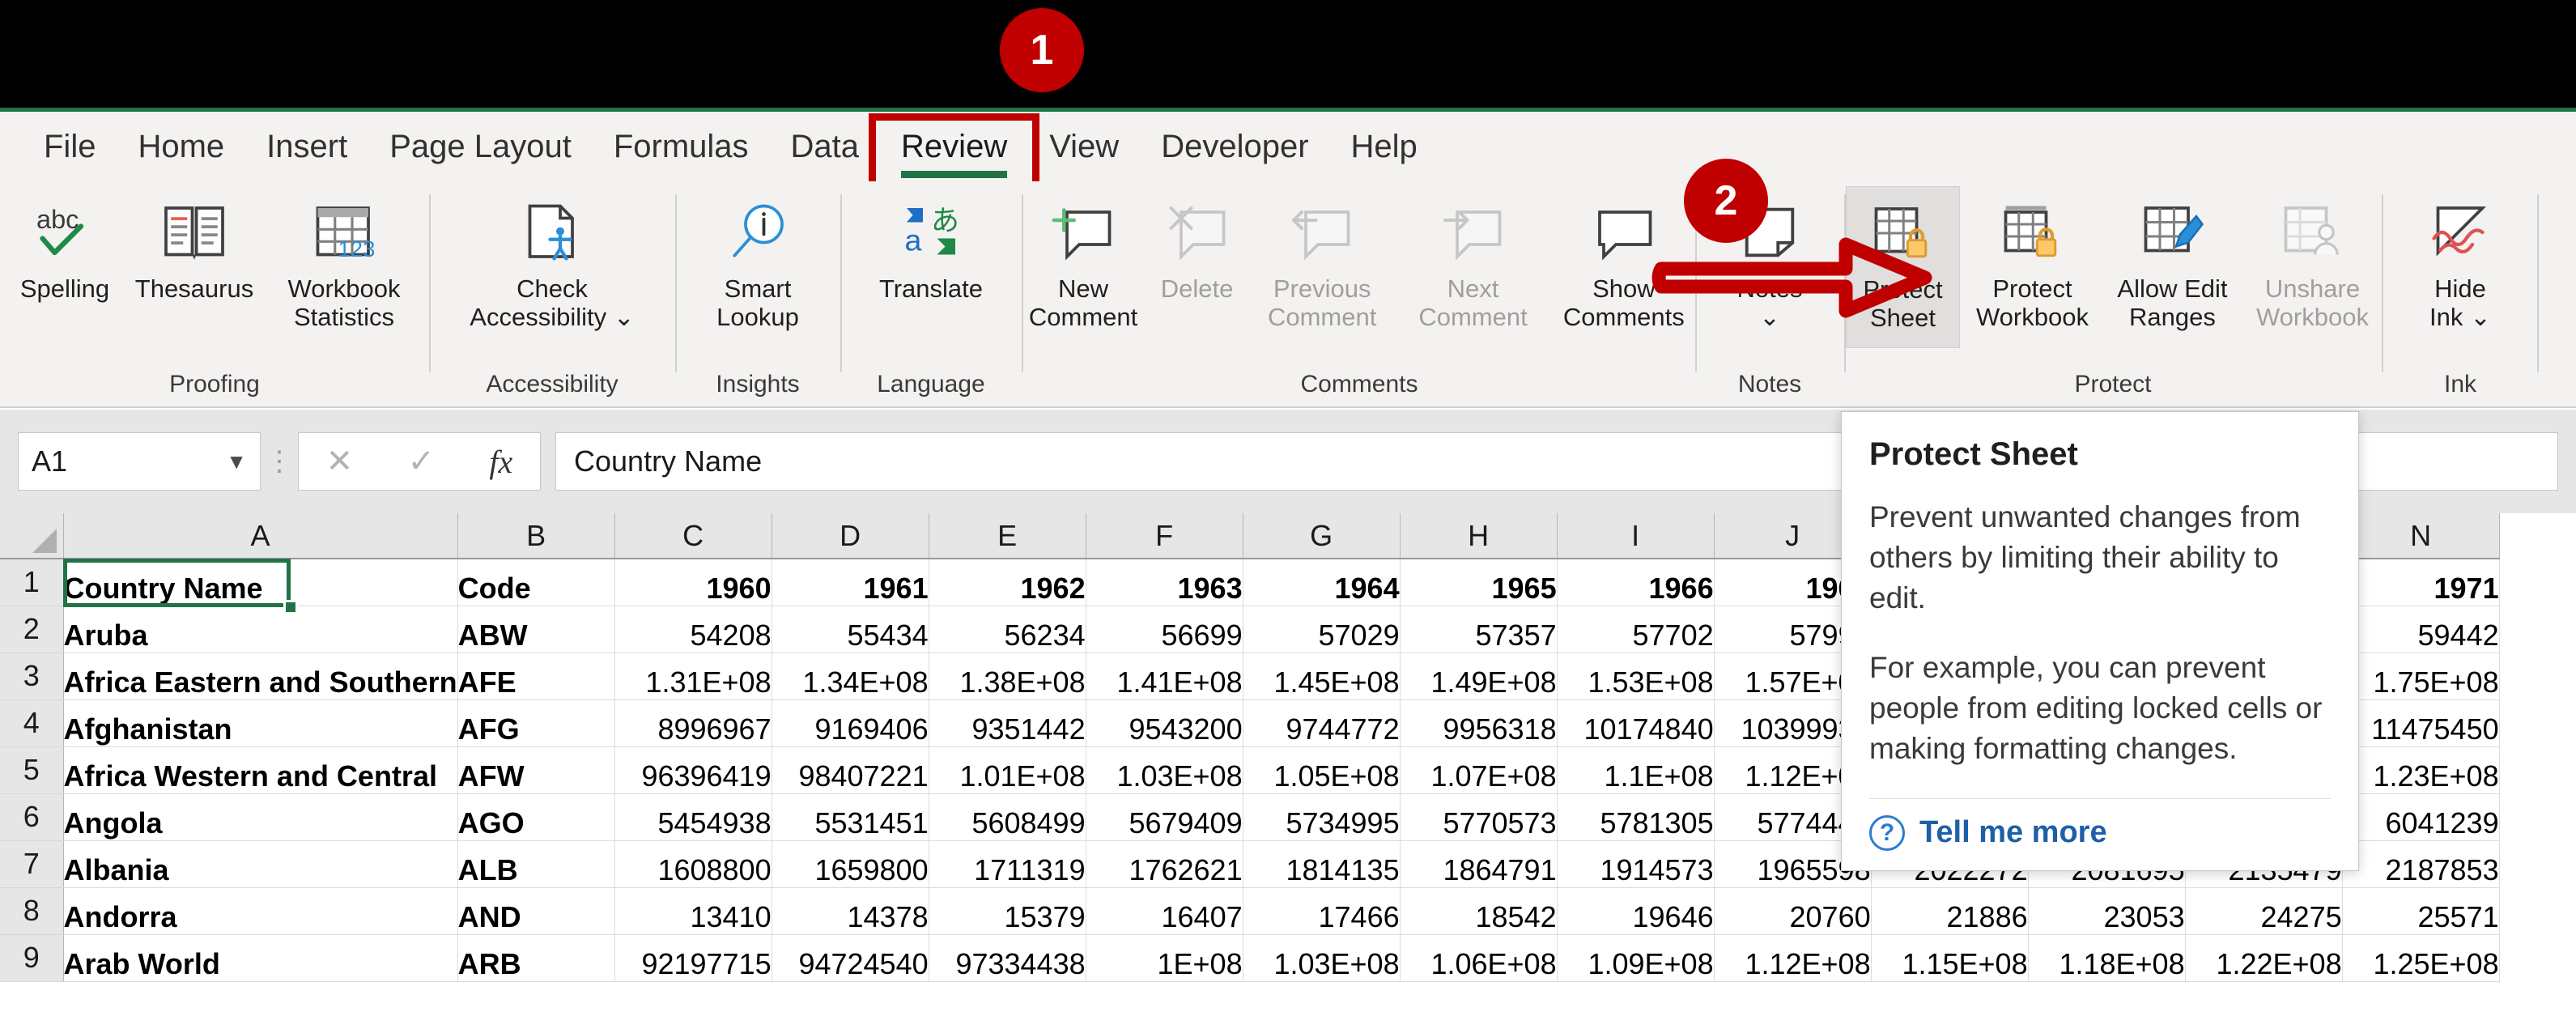 The width and height of the screenshot is (2576, 1033). Describe the element at coordinates (32, 723) in the screenshot. I see `row-header-4: 4` at that location.